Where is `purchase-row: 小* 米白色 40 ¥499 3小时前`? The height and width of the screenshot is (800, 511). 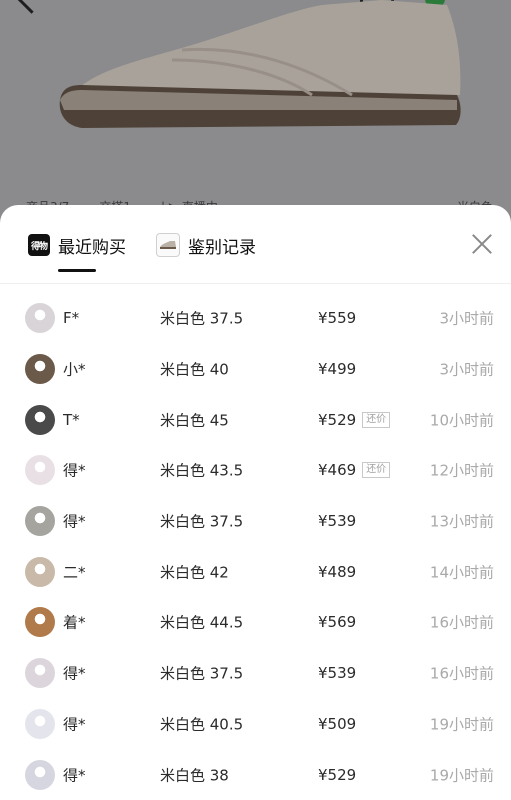
purchase-row: 小* 米白色 40 ¥499 3小时前 is located at coordinates (255, 369).